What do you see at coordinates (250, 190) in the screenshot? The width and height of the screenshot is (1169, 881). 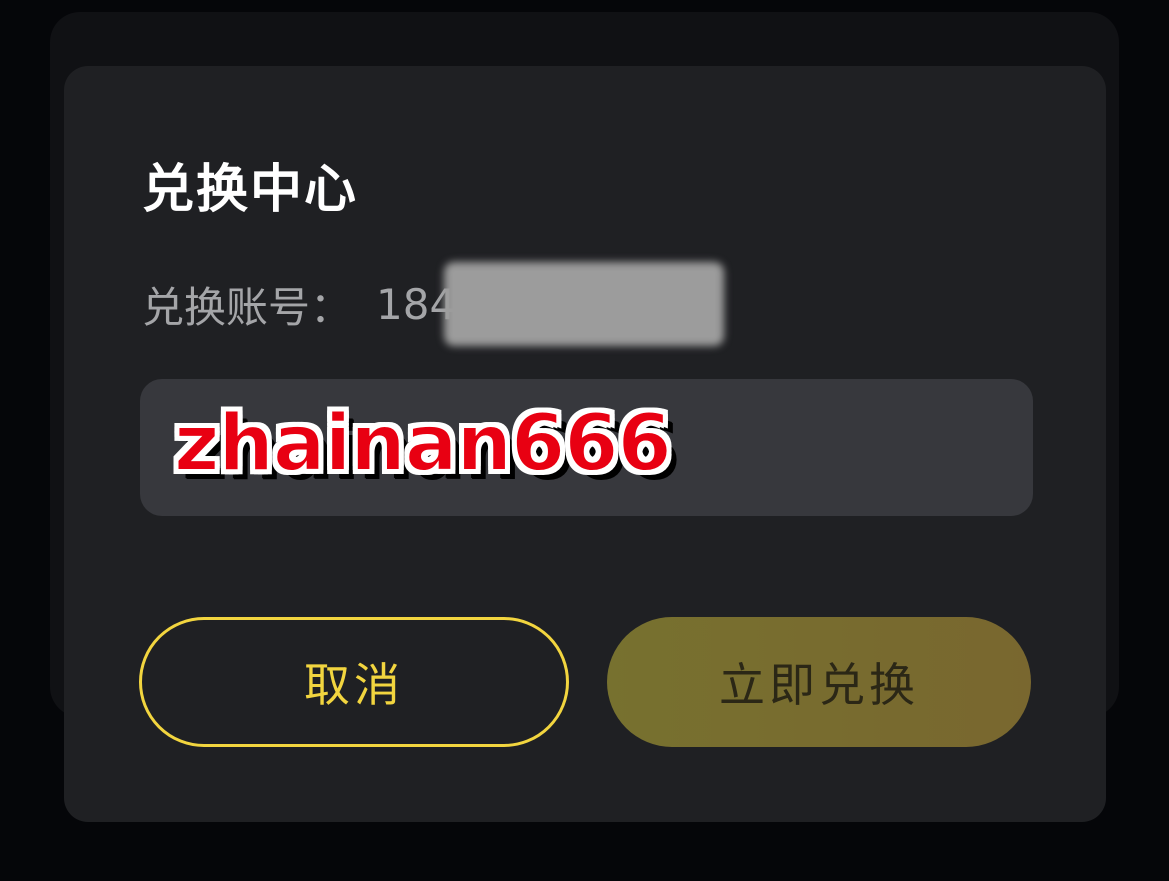 I see `dialog-title: 兑换中心` at bounding box center [250, 190].